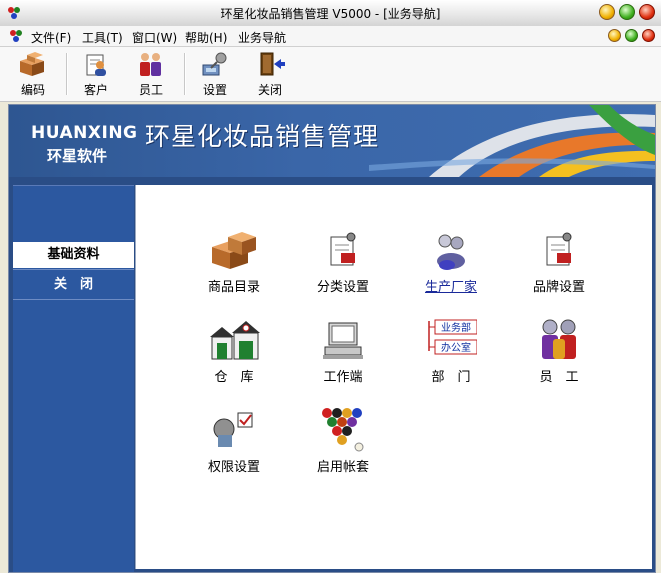  Describe the element at coordinates (96, 65) in the screenshot. I see `customer-icon` at that location.